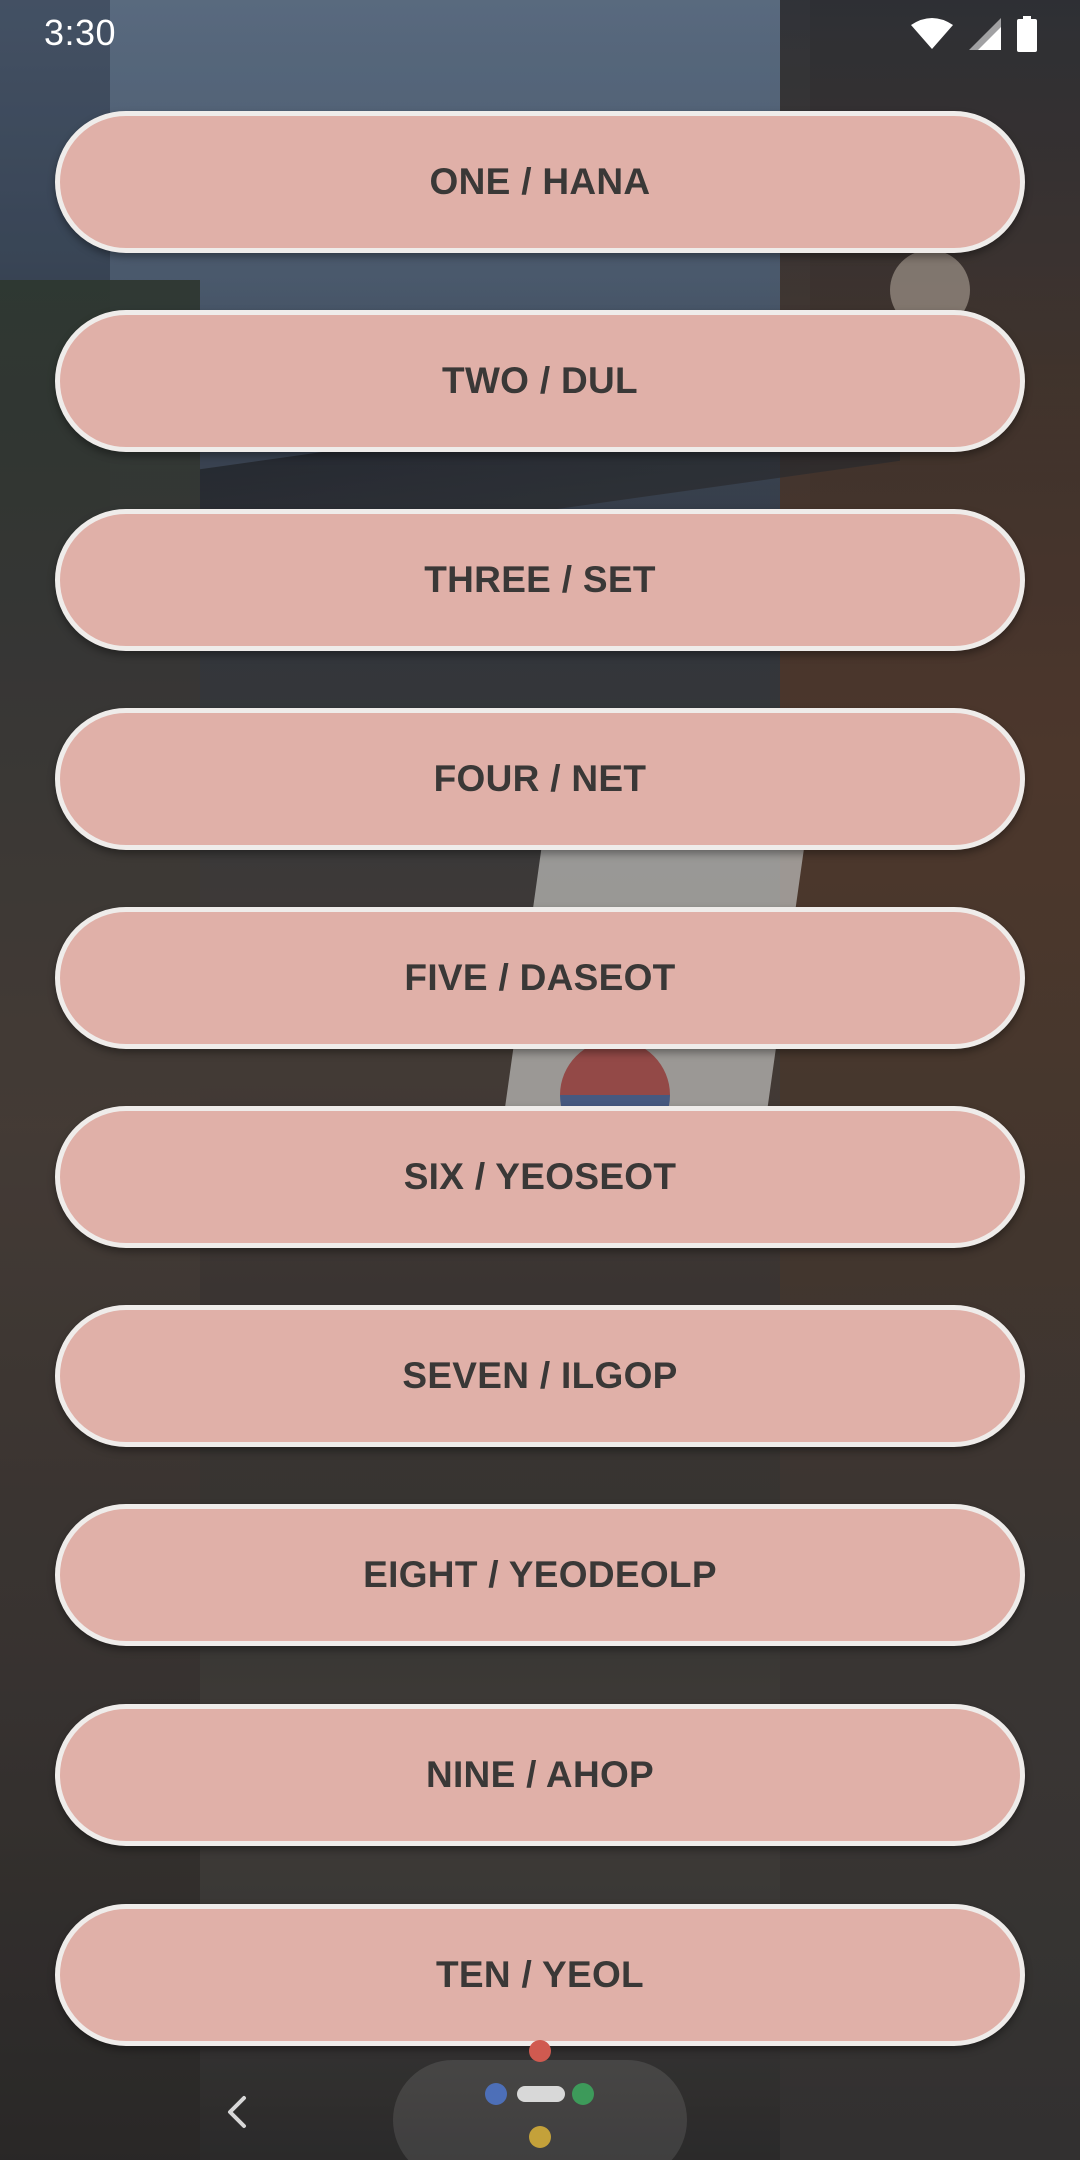 This screenshot has width=1080, height=2160. Describe the element at coordinates (540, 2137) in the screenshot. I see `assistant-dot-yellow-icon` at that location.